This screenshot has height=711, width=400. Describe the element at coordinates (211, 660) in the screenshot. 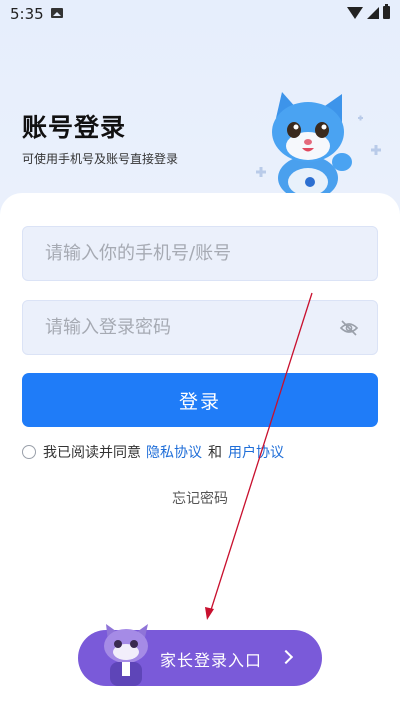

I see `parent-login-label: 家长登录入口` at that location.